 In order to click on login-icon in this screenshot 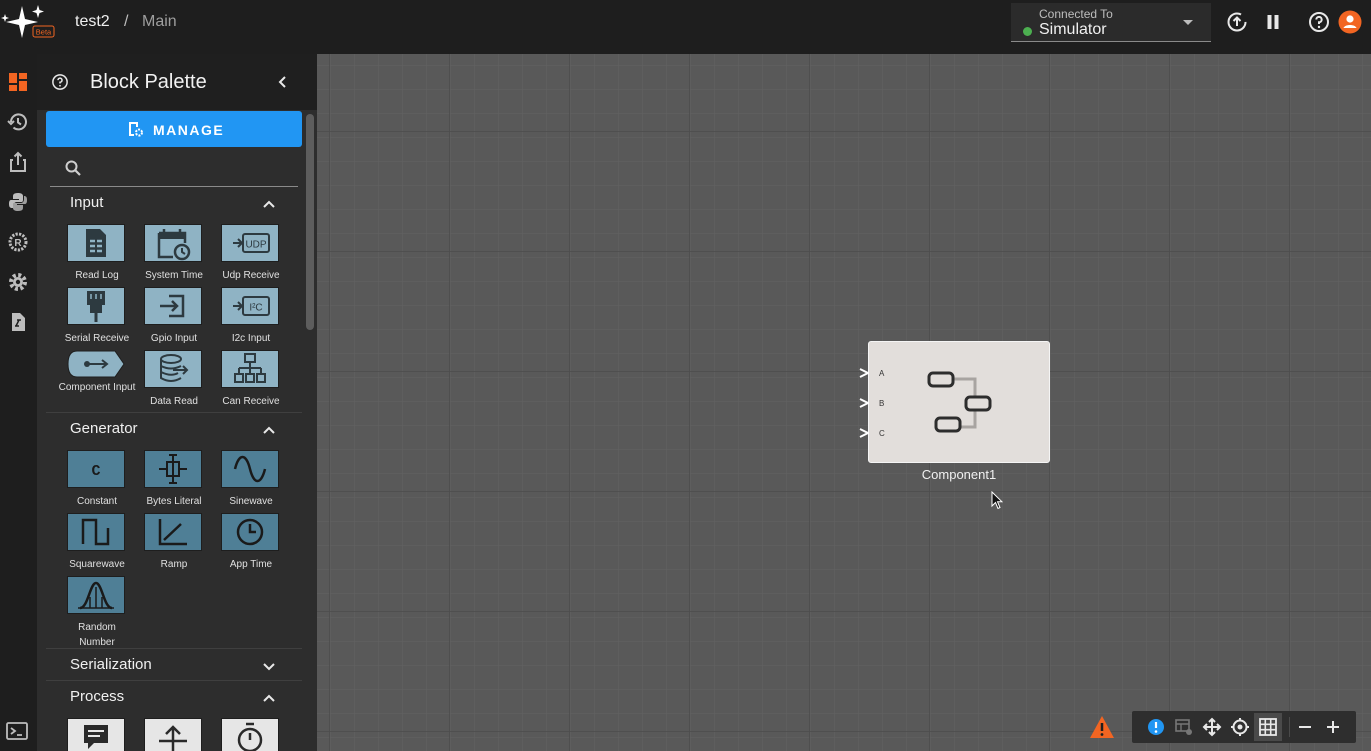, I will do `click(172, 306)`.